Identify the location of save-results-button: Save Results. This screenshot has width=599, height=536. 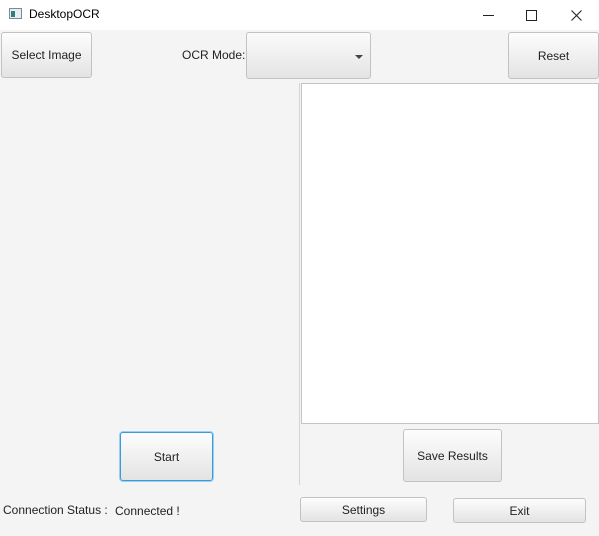
(452, 455).